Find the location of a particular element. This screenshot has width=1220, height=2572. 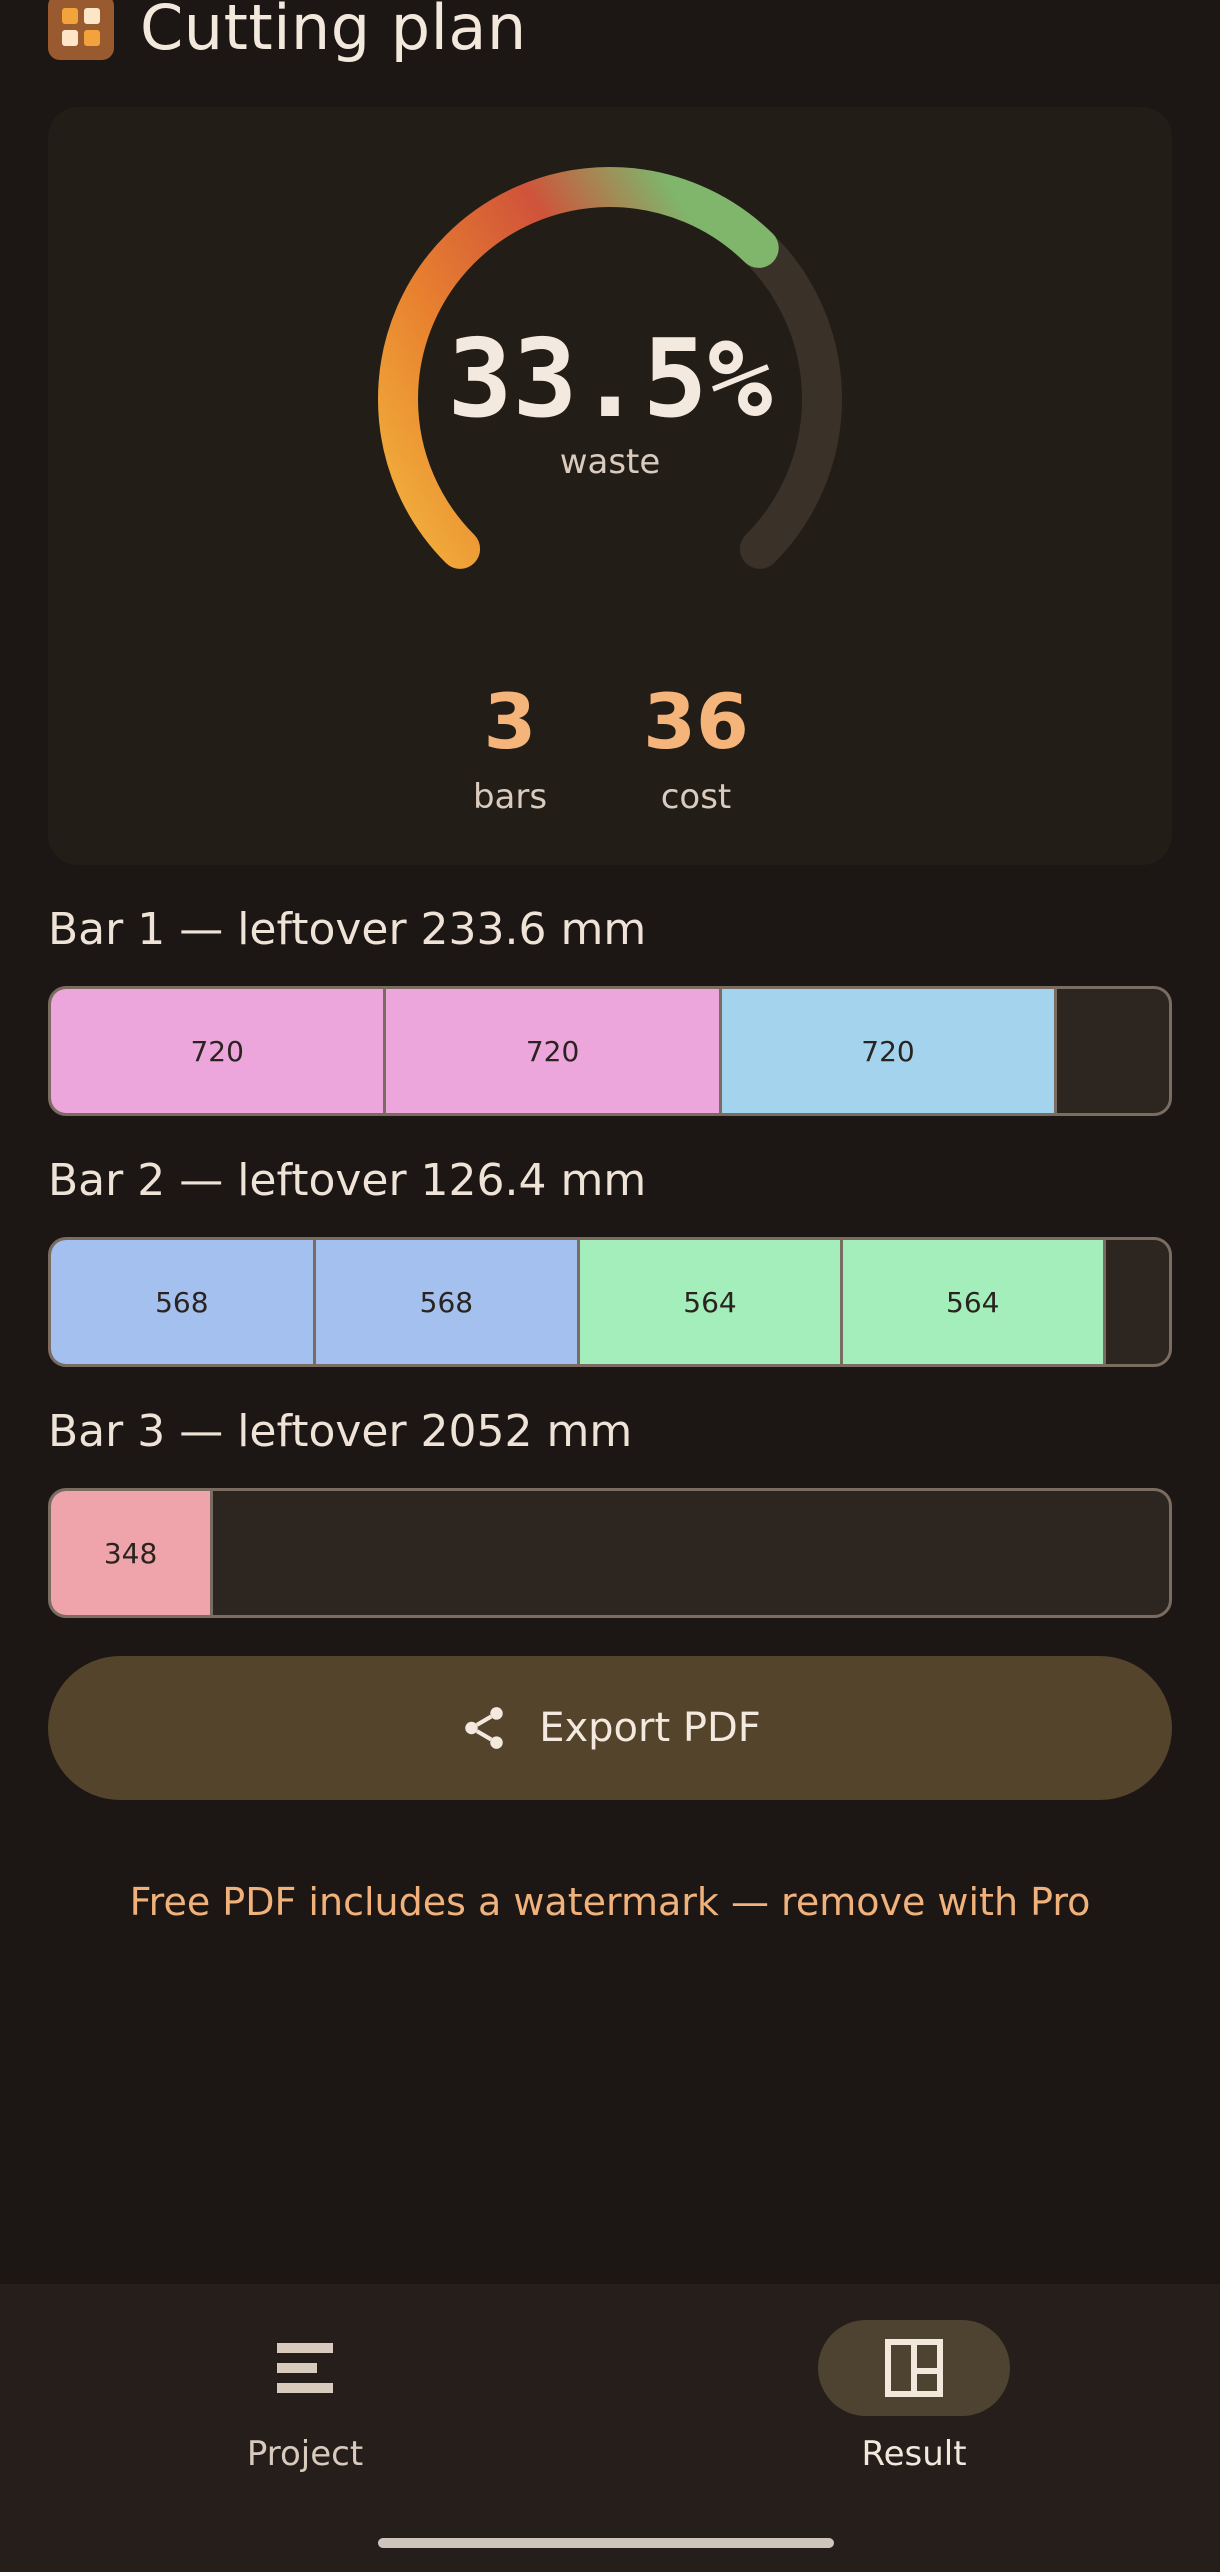

list-icon is located at coordinates (305, 2368).